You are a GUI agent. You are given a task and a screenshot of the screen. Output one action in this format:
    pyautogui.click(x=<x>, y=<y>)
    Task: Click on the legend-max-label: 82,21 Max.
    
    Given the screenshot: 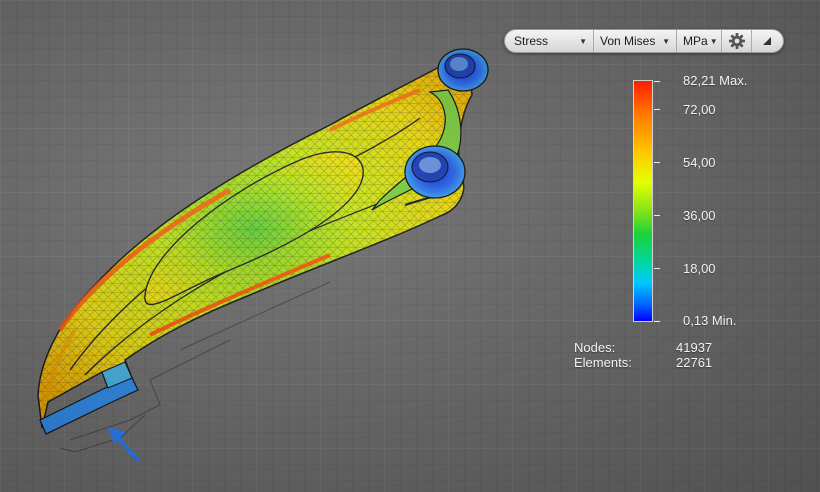 What is the action you would take?
    pyautogui.click(x=715, y=80)
    